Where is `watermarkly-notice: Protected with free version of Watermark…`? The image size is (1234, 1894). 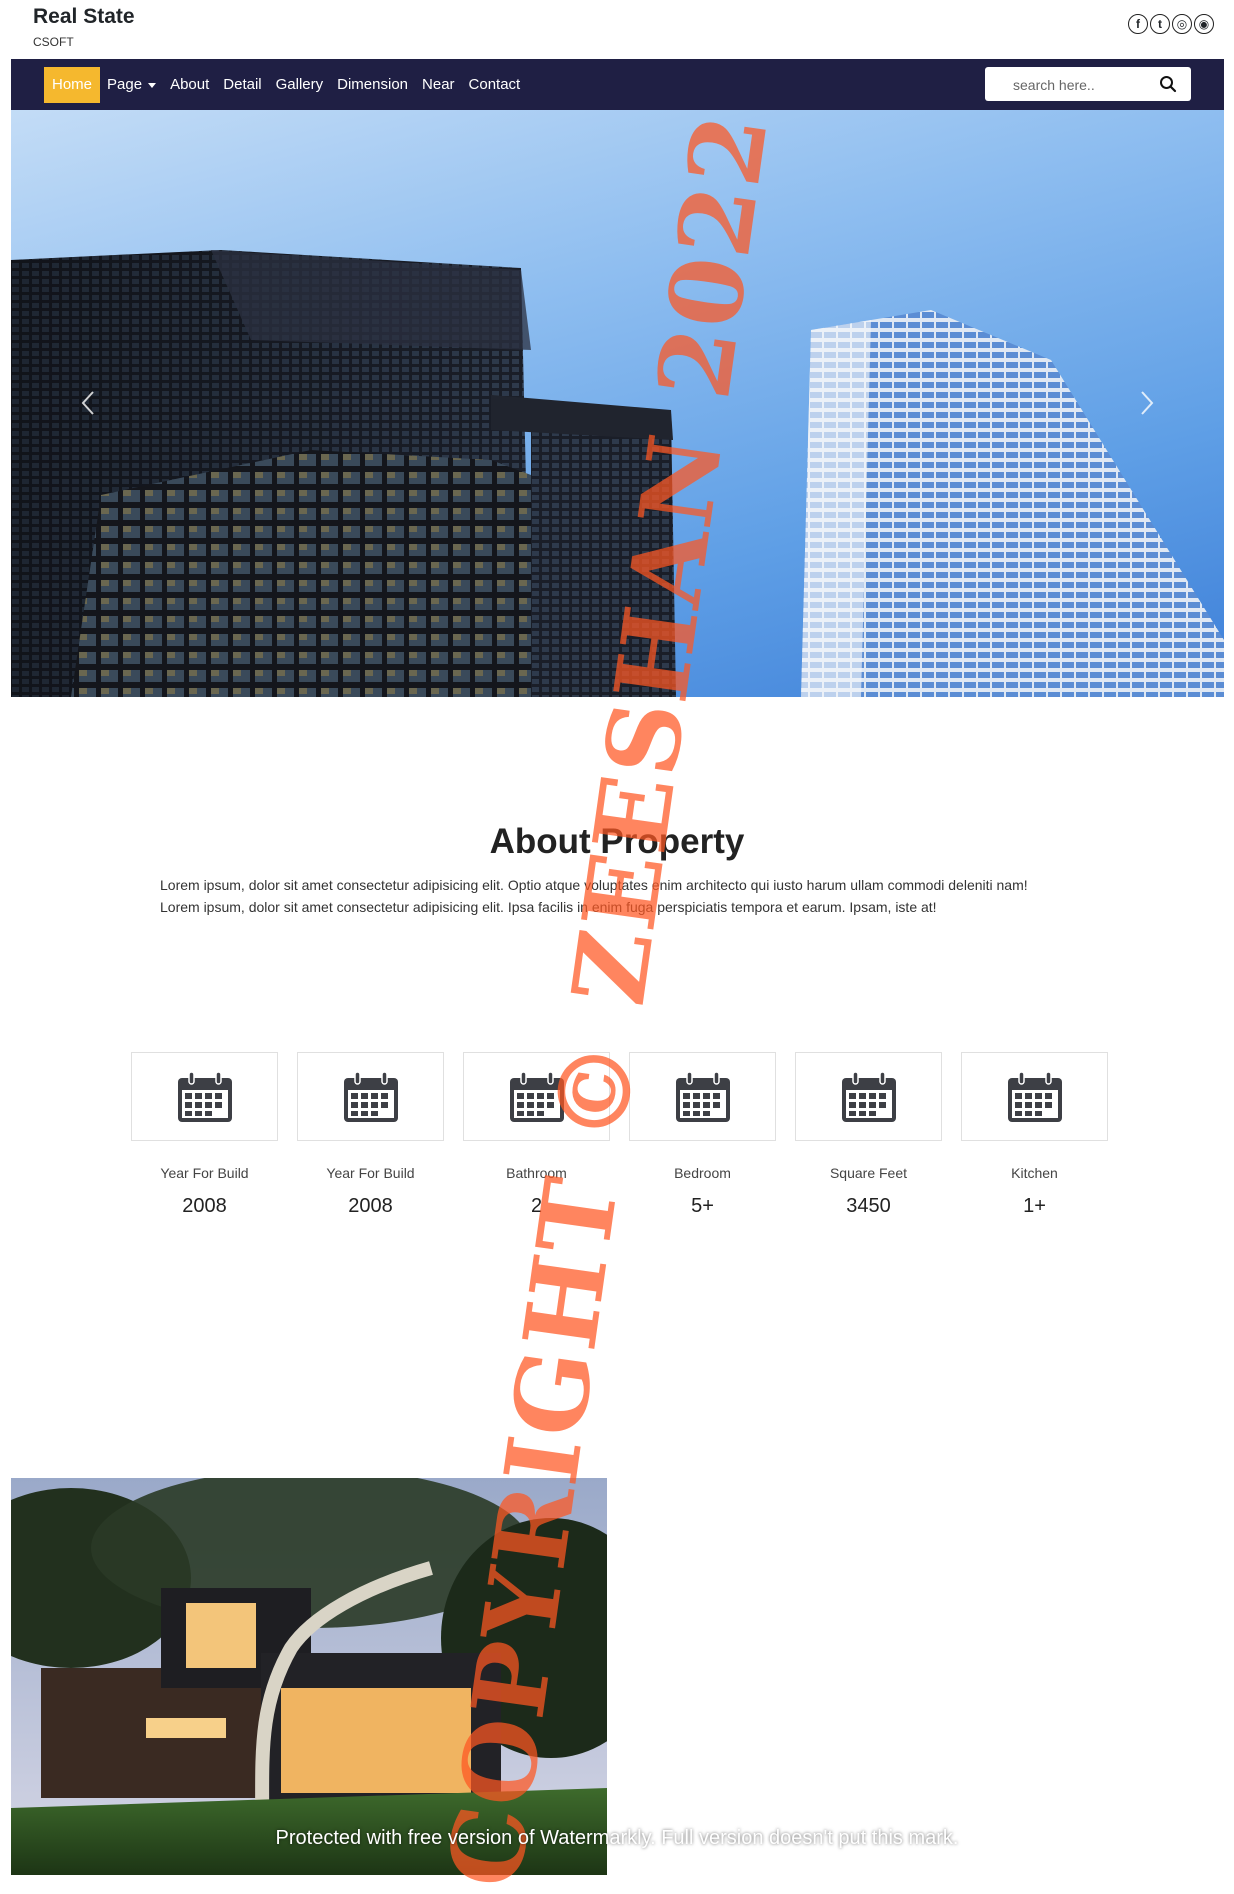 watermarkly-notice: Protected with free version of Watermark… is located at coordinates (617, 1838).